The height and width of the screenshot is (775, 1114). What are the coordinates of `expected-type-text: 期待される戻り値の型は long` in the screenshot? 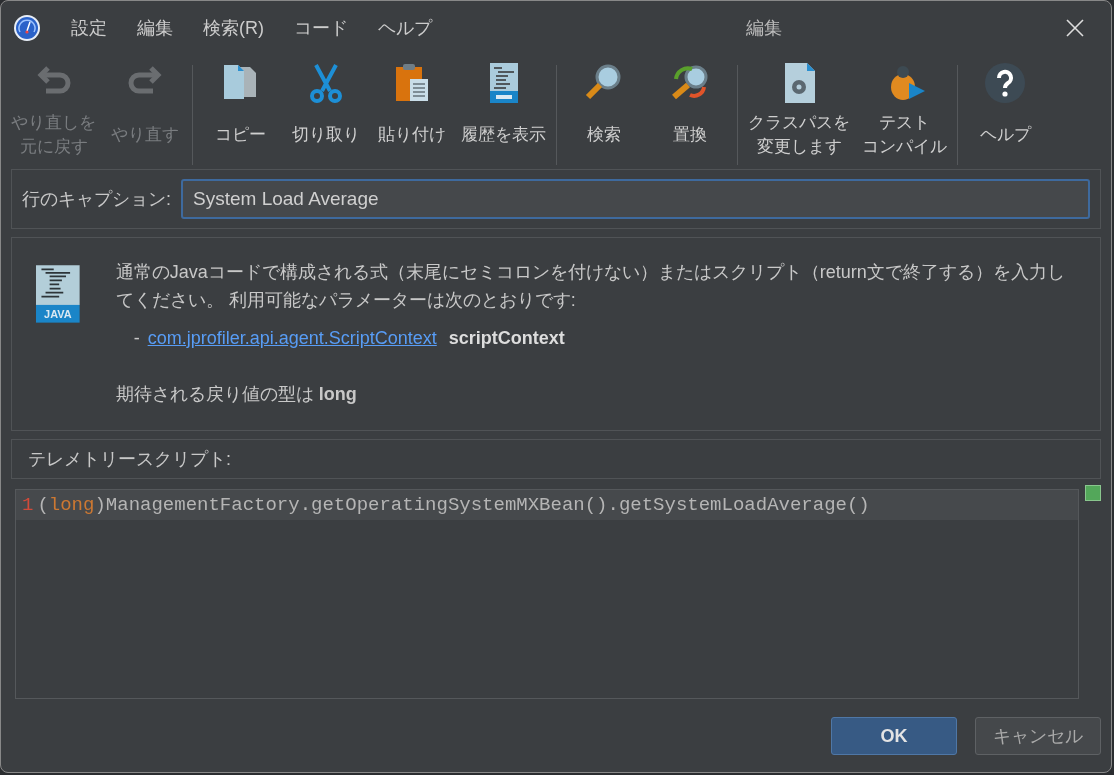 It's located at (236, 394).